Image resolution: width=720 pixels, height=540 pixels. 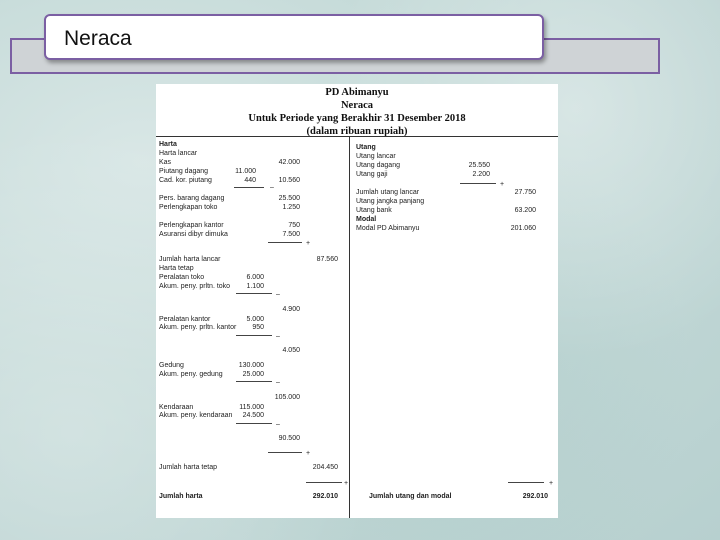 I want to click on asset-label: Kas, so click(x=165, y=162).